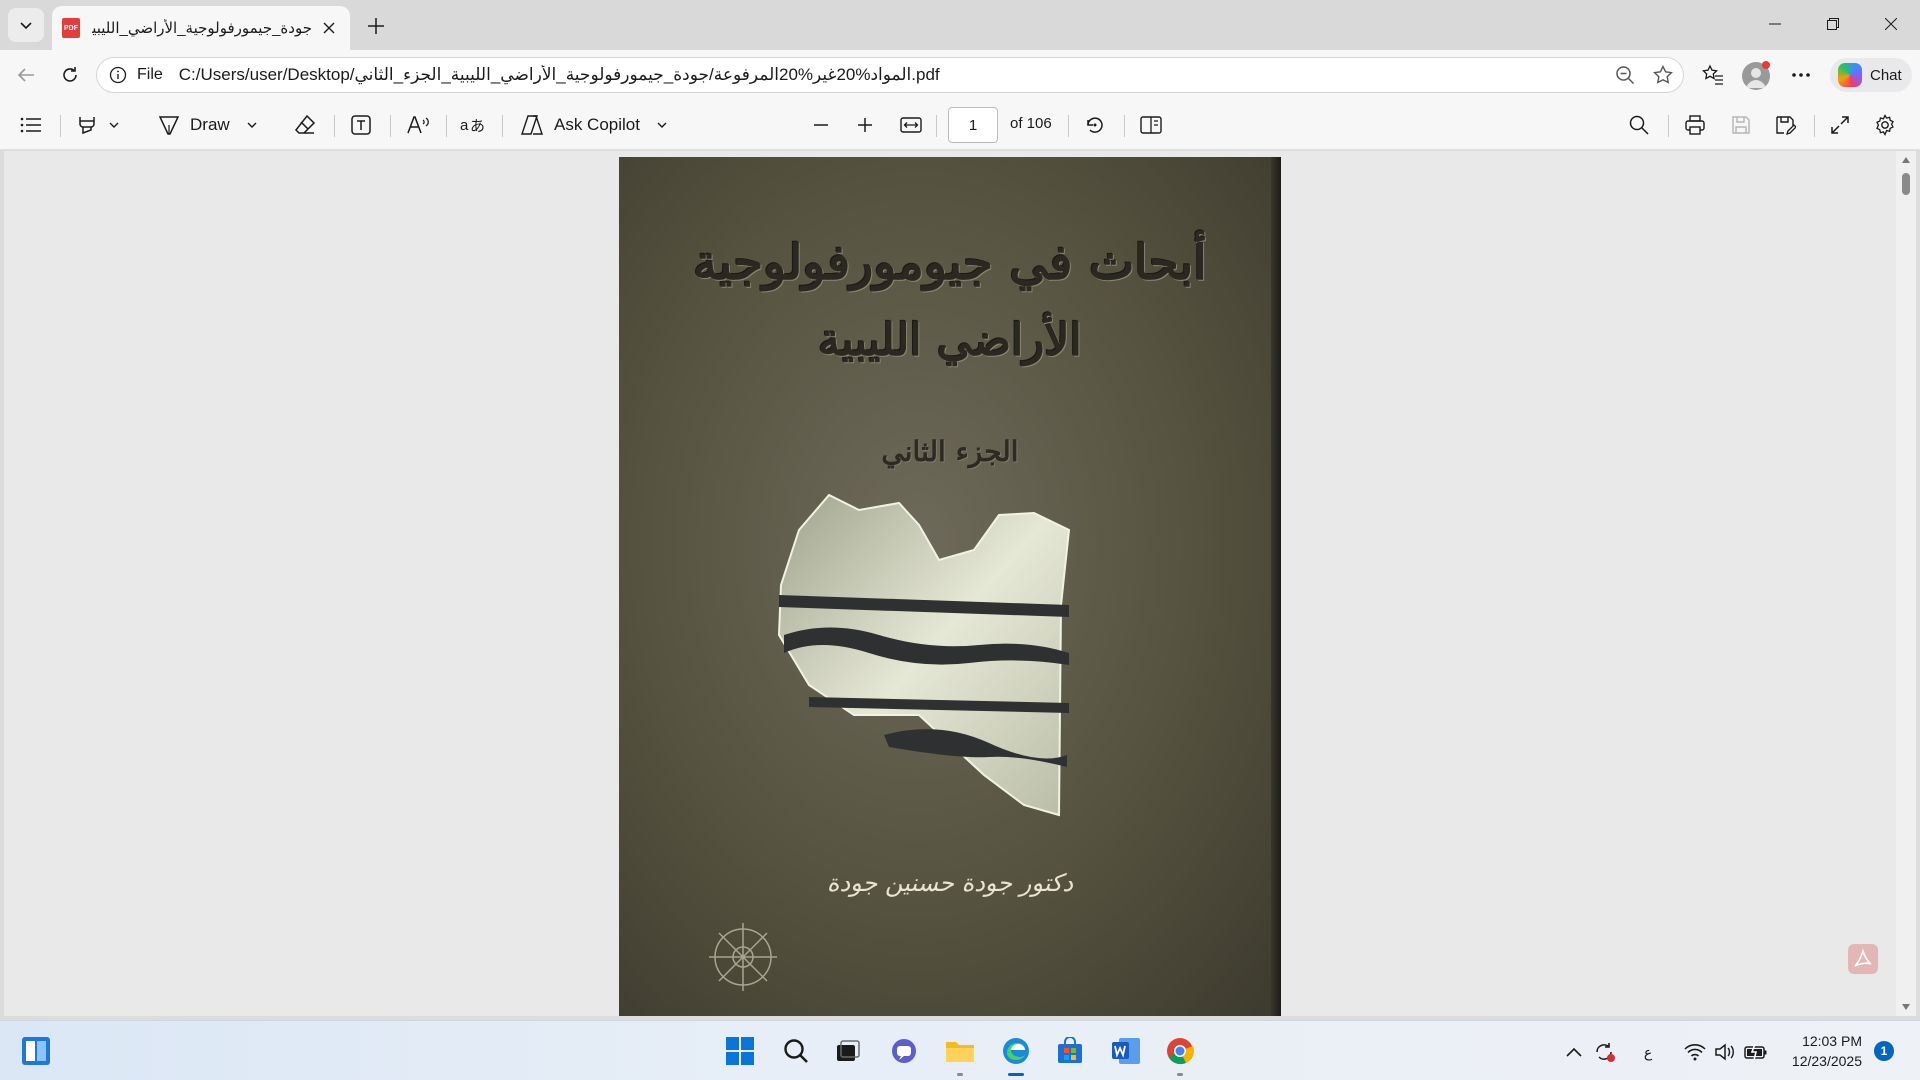 This screenshot has height=1080, width=1920. I want to click on favorites-button, so click(1713, 75).